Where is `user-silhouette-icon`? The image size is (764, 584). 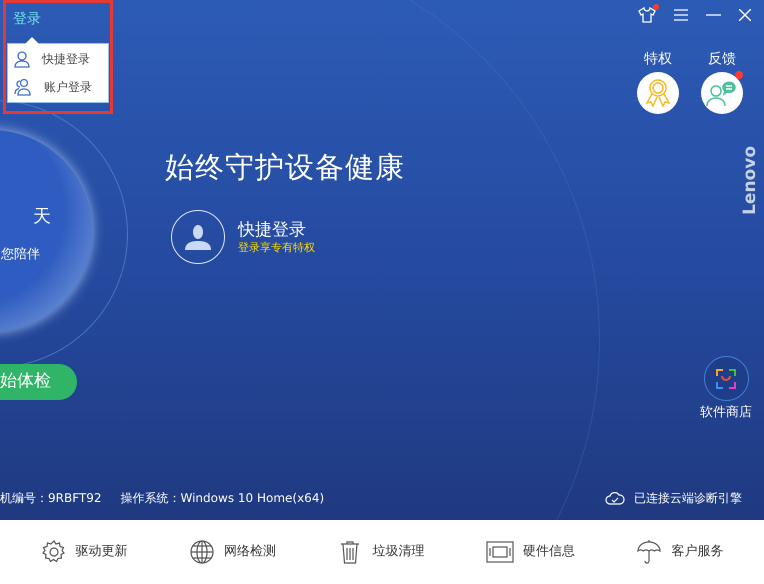
user-silhouette-icon is located at coordinates (198, 237).